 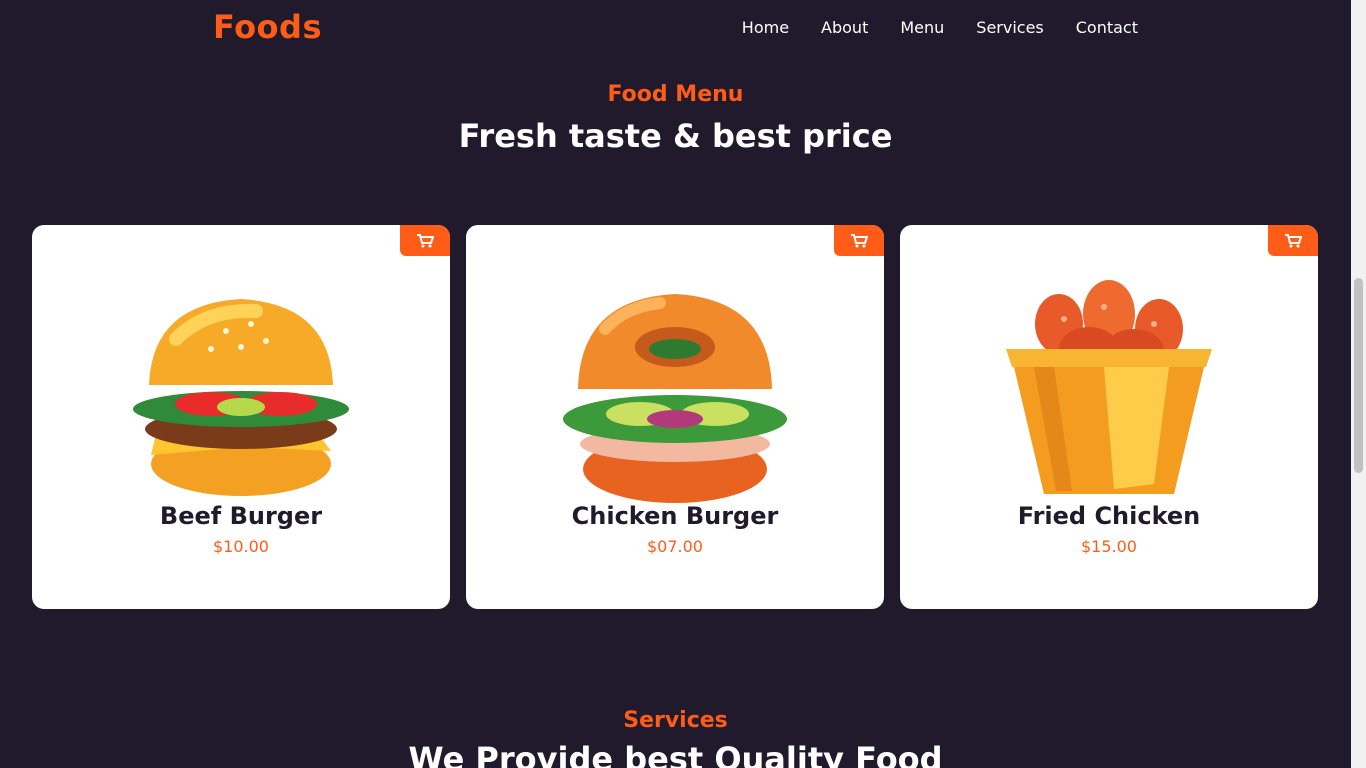 What do you see at coordinates (241, 516) in the screenshot?
I see `food-name: Beef Burger` at bounding box center [241, 516].